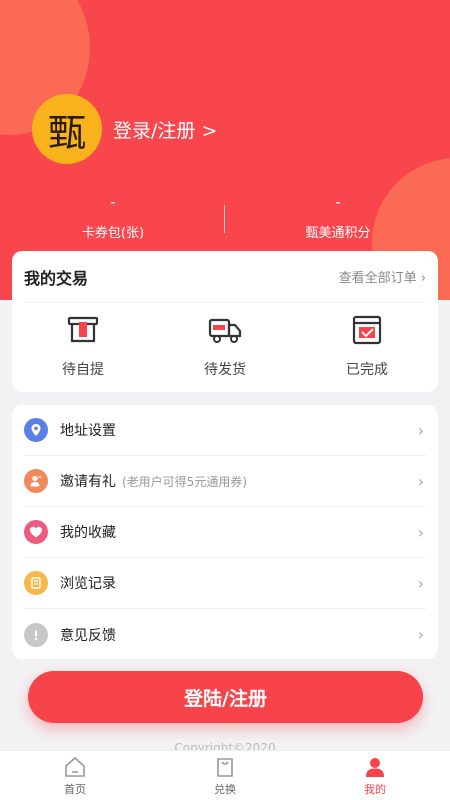 This screenshot has height=800, width=450. Describe the element at coordinates (225, 767) in the screenshot. I see `shopping-bag-icon` at that location.